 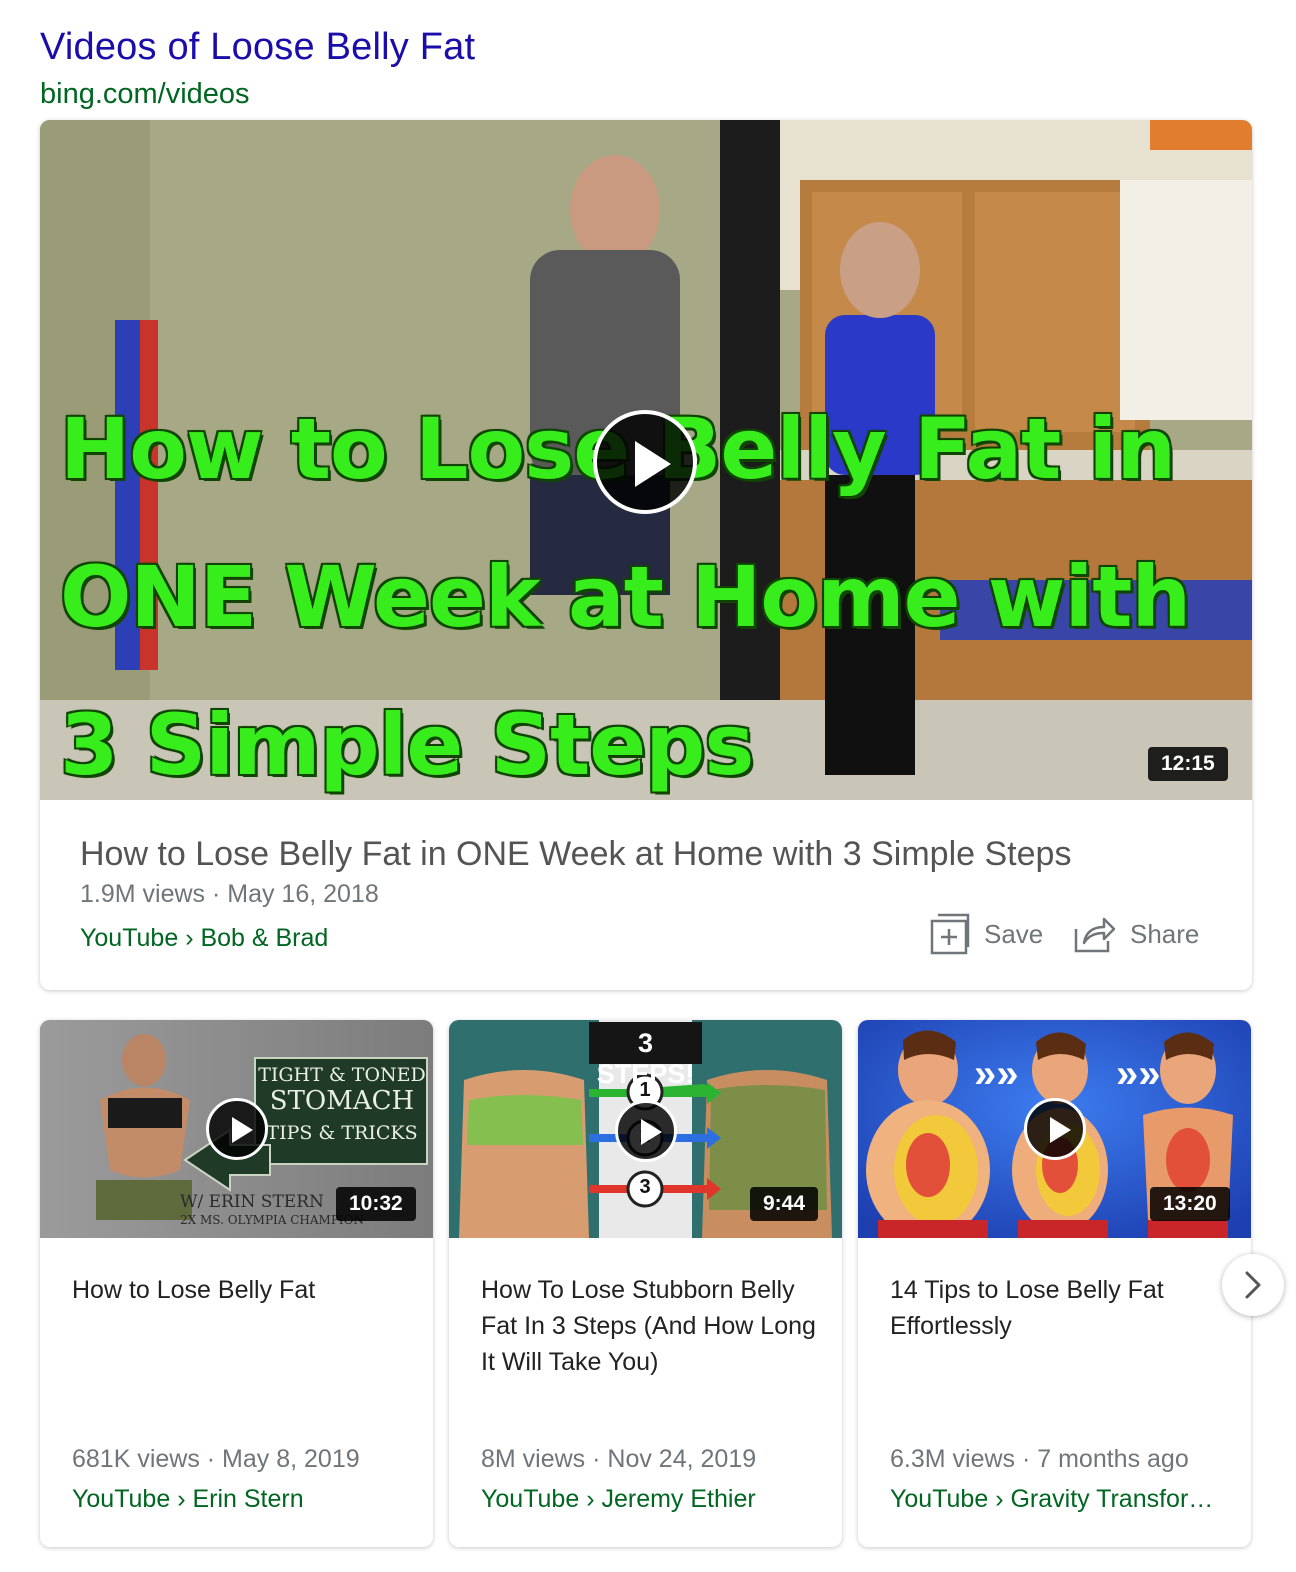 What do you see at coordinates (625, 597) in the screenshot?
I see `caption-line: ONE Week at Home with` at bounding box center [625, 597].